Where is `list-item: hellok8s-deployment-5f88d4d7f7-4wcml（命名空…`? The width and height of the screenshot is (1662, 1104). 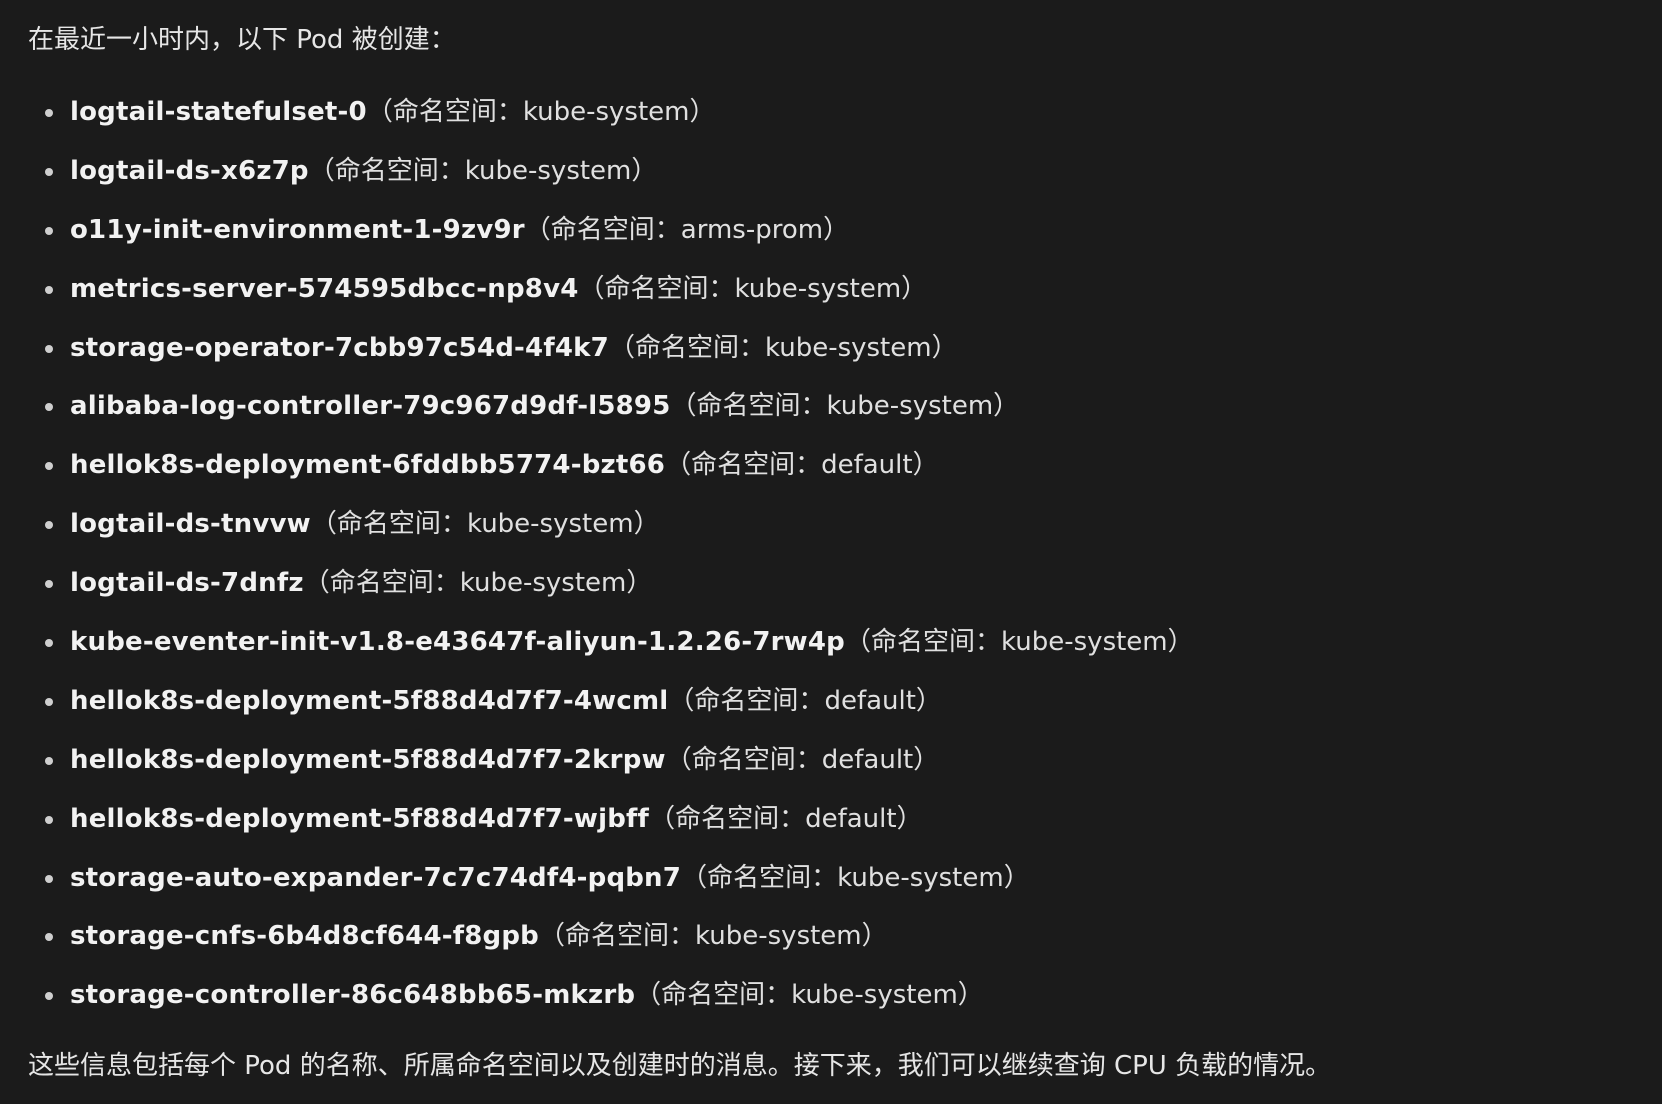
list-item: hellok8s-deployment-5f88d4d7f7-4wcml（命名空… is located at coordinates (831, 710).